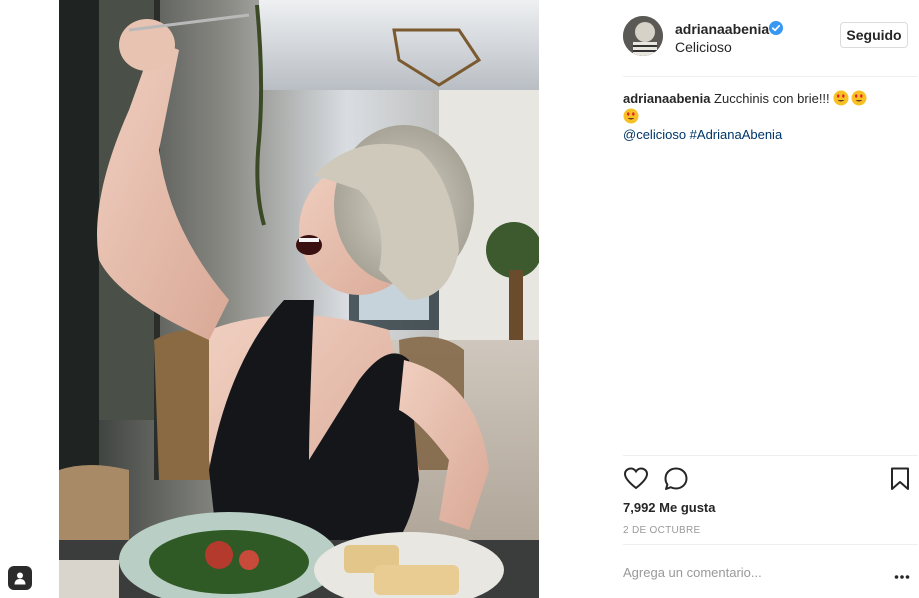 The width and height of the screenshot is (919, 598). I want to click on avatar-image, so click(643, 36).